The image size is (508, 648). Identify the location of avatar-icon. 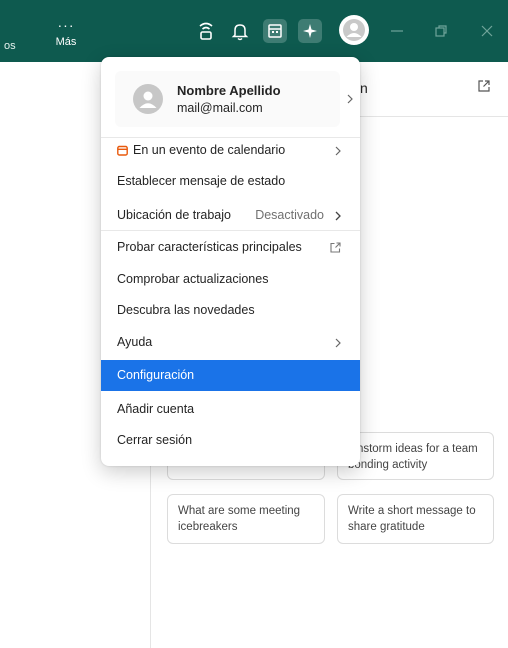
(354, 30).